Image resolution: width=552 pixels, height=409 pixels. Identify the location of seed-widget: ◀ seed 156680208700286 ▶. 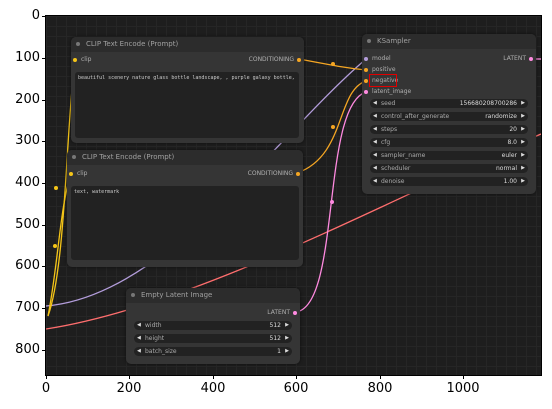
(449, 103).